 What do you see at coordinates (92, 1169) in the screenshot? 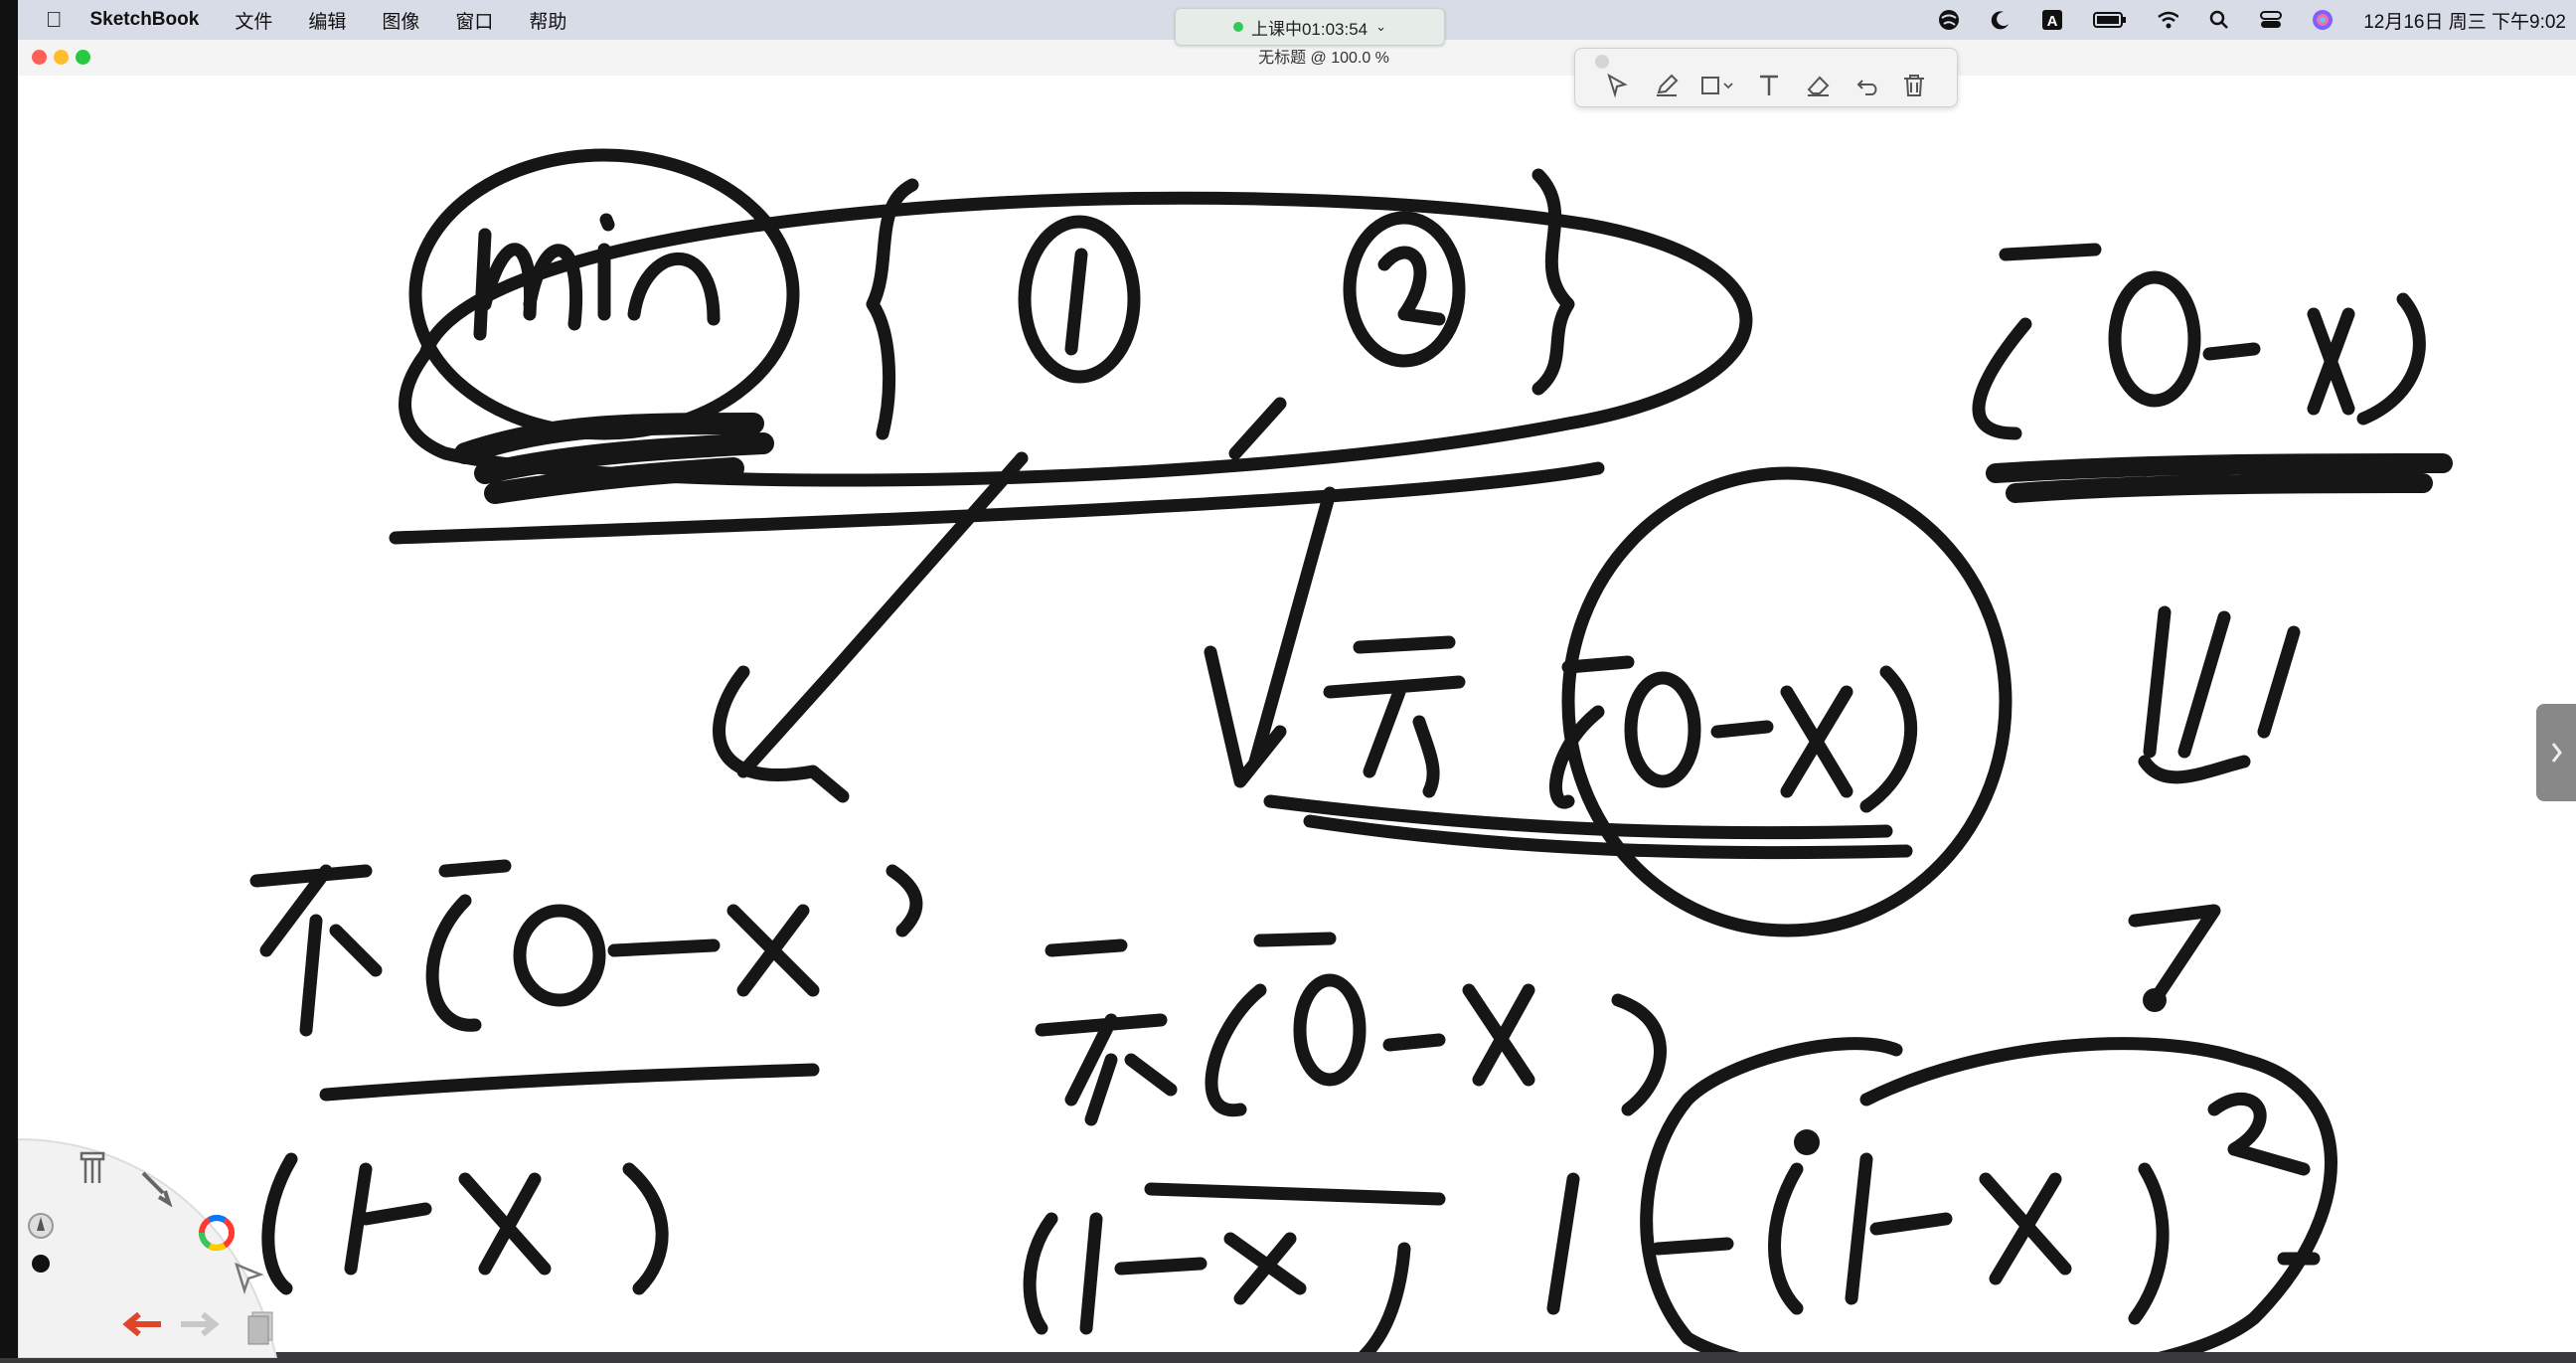
I see `brush-library-icon` at bounding box center [92, 1169].